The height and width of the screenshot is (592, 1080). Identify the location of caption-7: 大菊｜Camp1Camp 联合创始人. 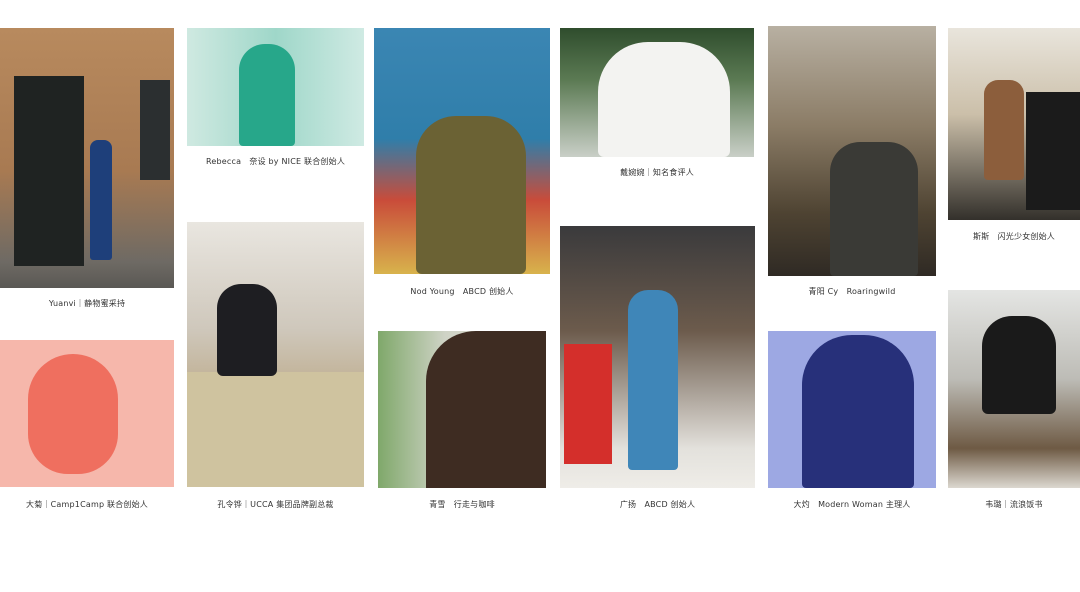
(87, 504).